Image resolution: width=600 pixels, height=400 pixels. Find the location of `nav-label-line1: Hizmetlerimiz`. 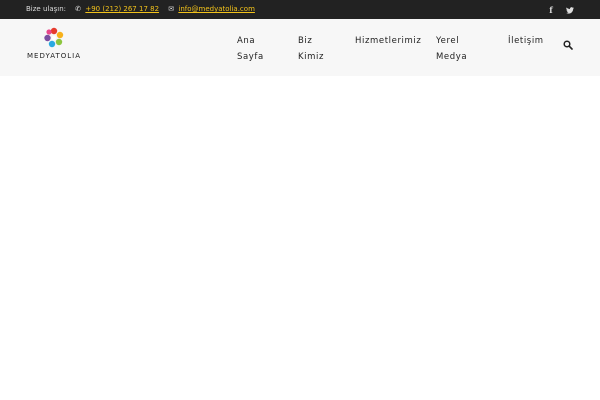

nav-label-line1: Hizmetlerimiz is located at coordinates (388, 41).